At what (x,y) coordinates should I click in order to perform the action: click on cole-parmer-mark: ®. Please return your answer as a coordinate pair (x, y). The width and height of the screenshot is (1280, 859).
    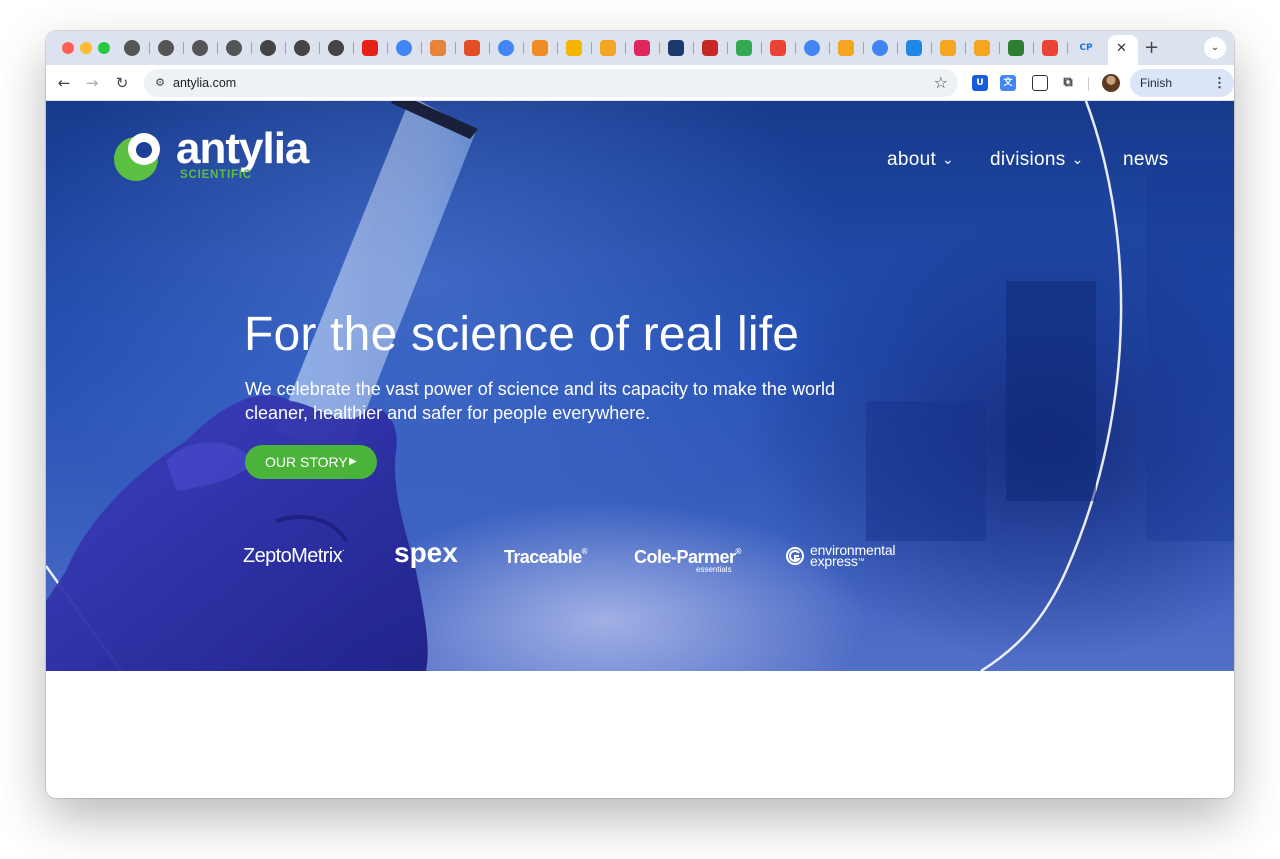
    Looking at the image, I should click on (738, 551).